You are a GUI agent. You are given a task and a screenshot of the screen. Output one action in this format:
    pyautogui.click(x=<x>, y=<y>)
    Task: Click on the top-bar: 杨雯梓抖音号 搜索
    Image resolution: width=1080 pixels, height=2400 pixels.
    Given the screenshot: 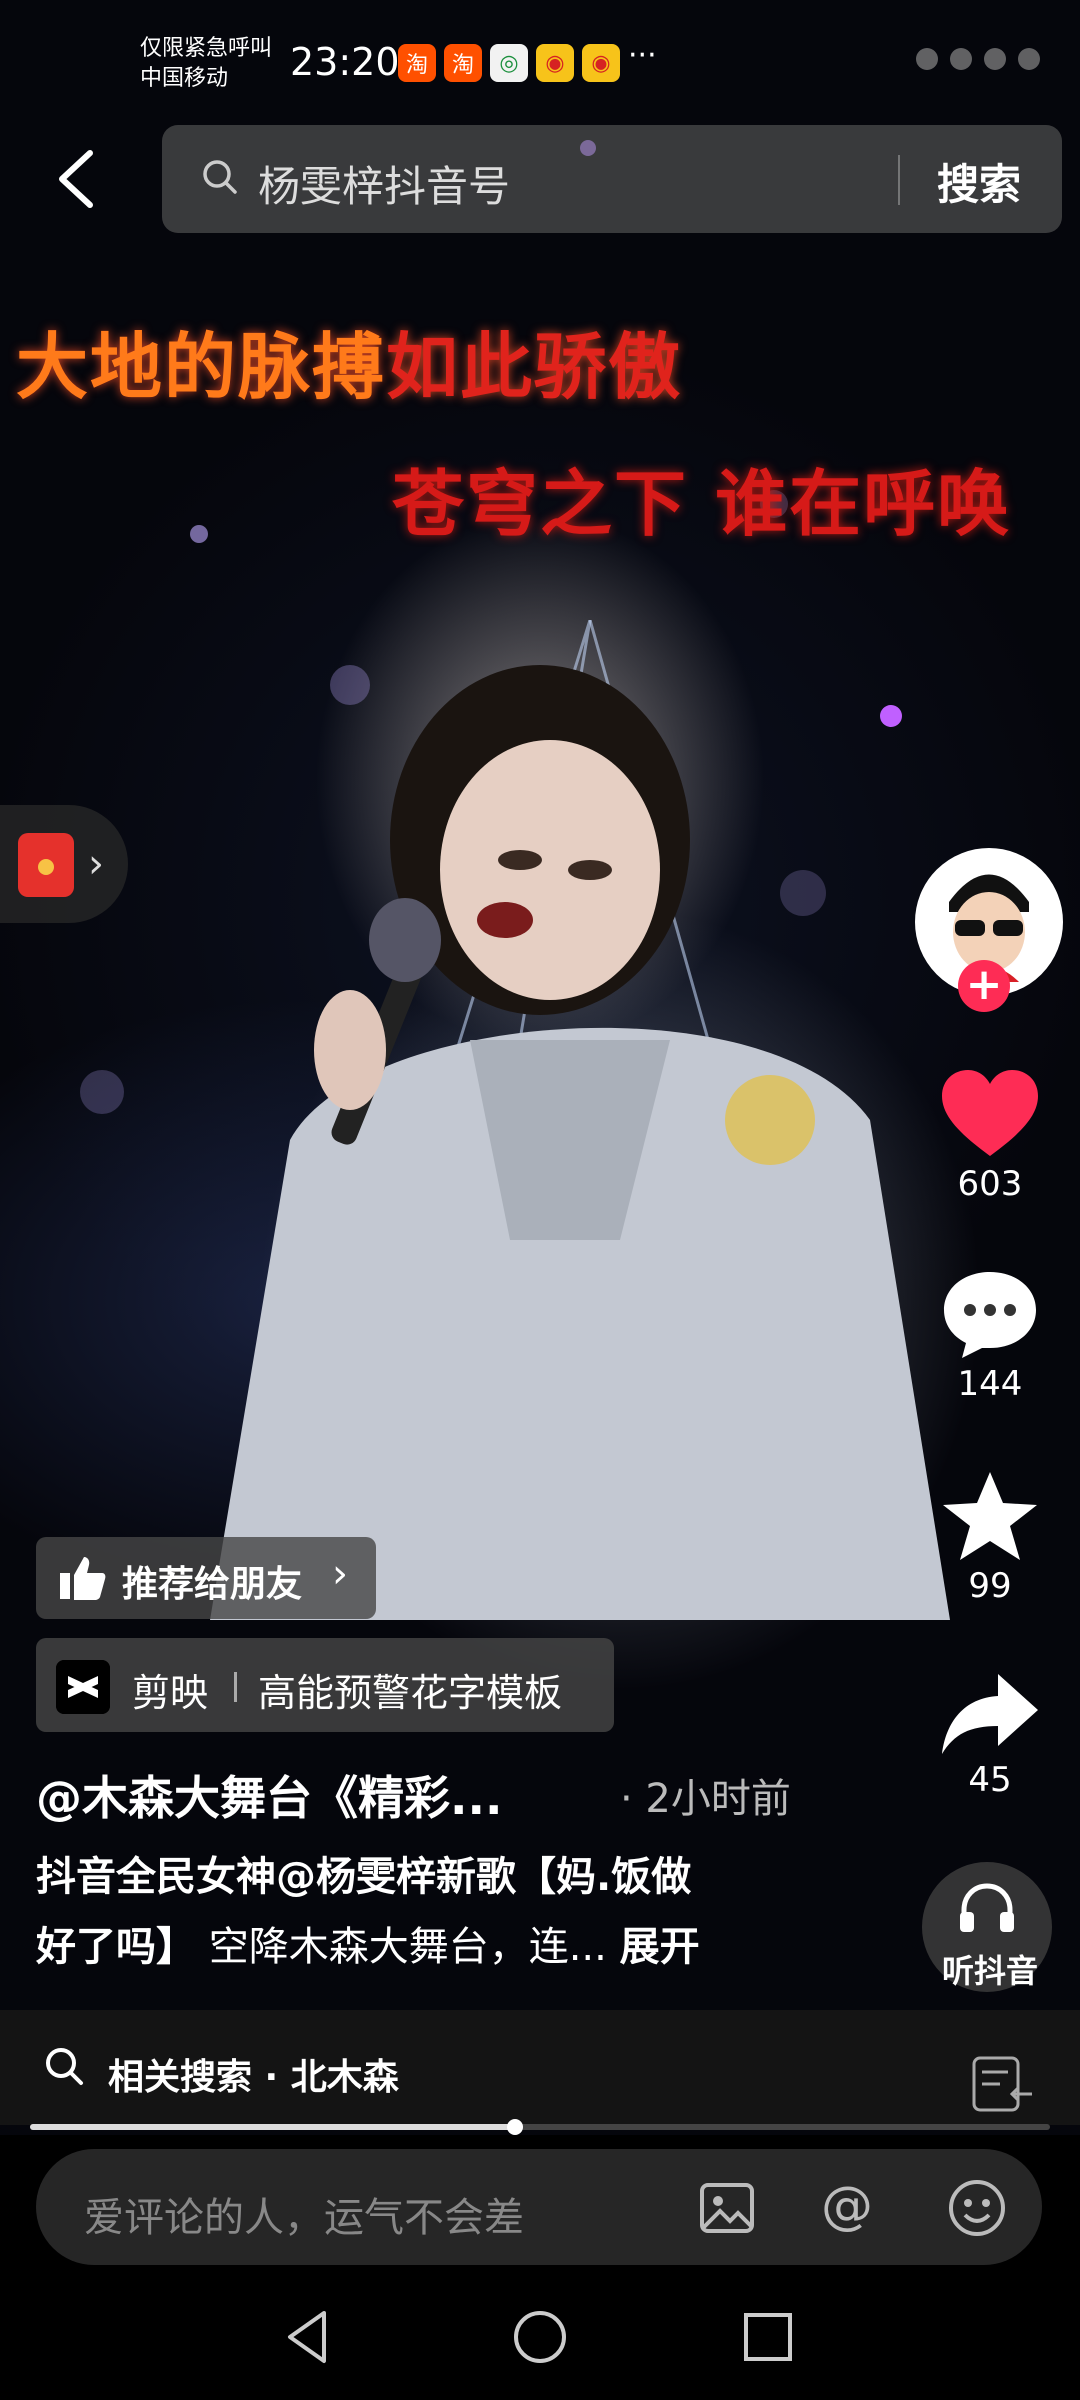 What is the action you would take?
    pyautogui.click(x=540, y=180)
    